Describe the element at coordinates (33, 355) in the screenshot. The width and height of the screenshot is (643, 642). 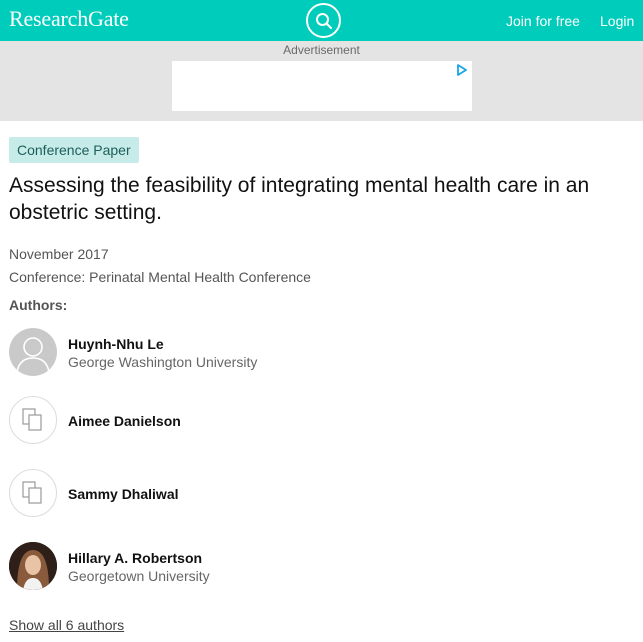
I see `default-person-icon` at that location.